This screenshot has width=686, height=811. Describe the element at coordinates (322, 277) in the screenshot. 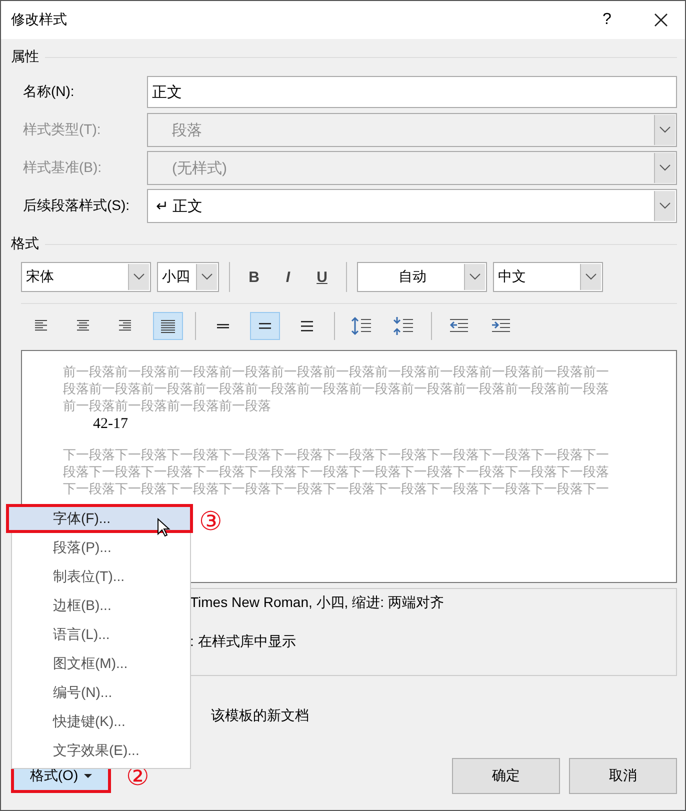

I see `style-toggle-button: U` at that location.